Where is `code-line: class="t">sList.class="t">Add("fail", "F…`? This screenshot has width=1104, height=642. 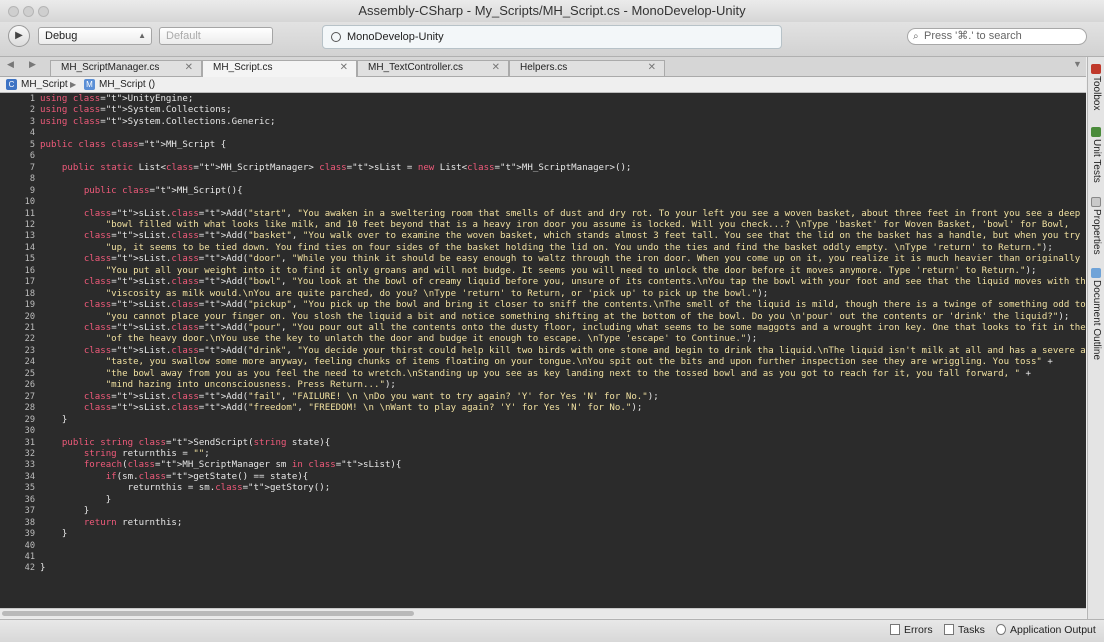 code-line: class="t">sList.class="t">Add("fail", "F… is located at coordinates (371, 396).